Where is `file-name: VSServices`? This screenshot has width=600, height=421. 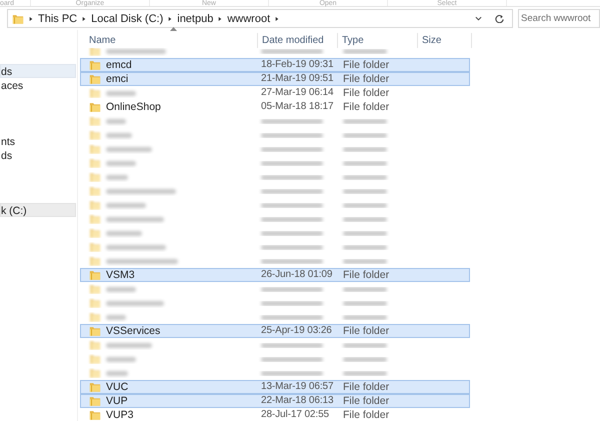 file-name: VSServices is located at coordinates (133, 331).